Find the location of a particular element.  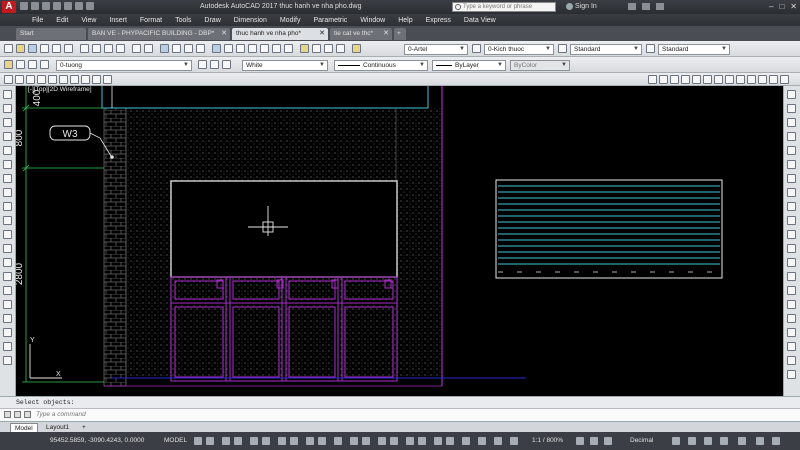

coordinates-readout: 95452.5859, -3090.4243, 0.0000 is located at coordinates (97, 440).